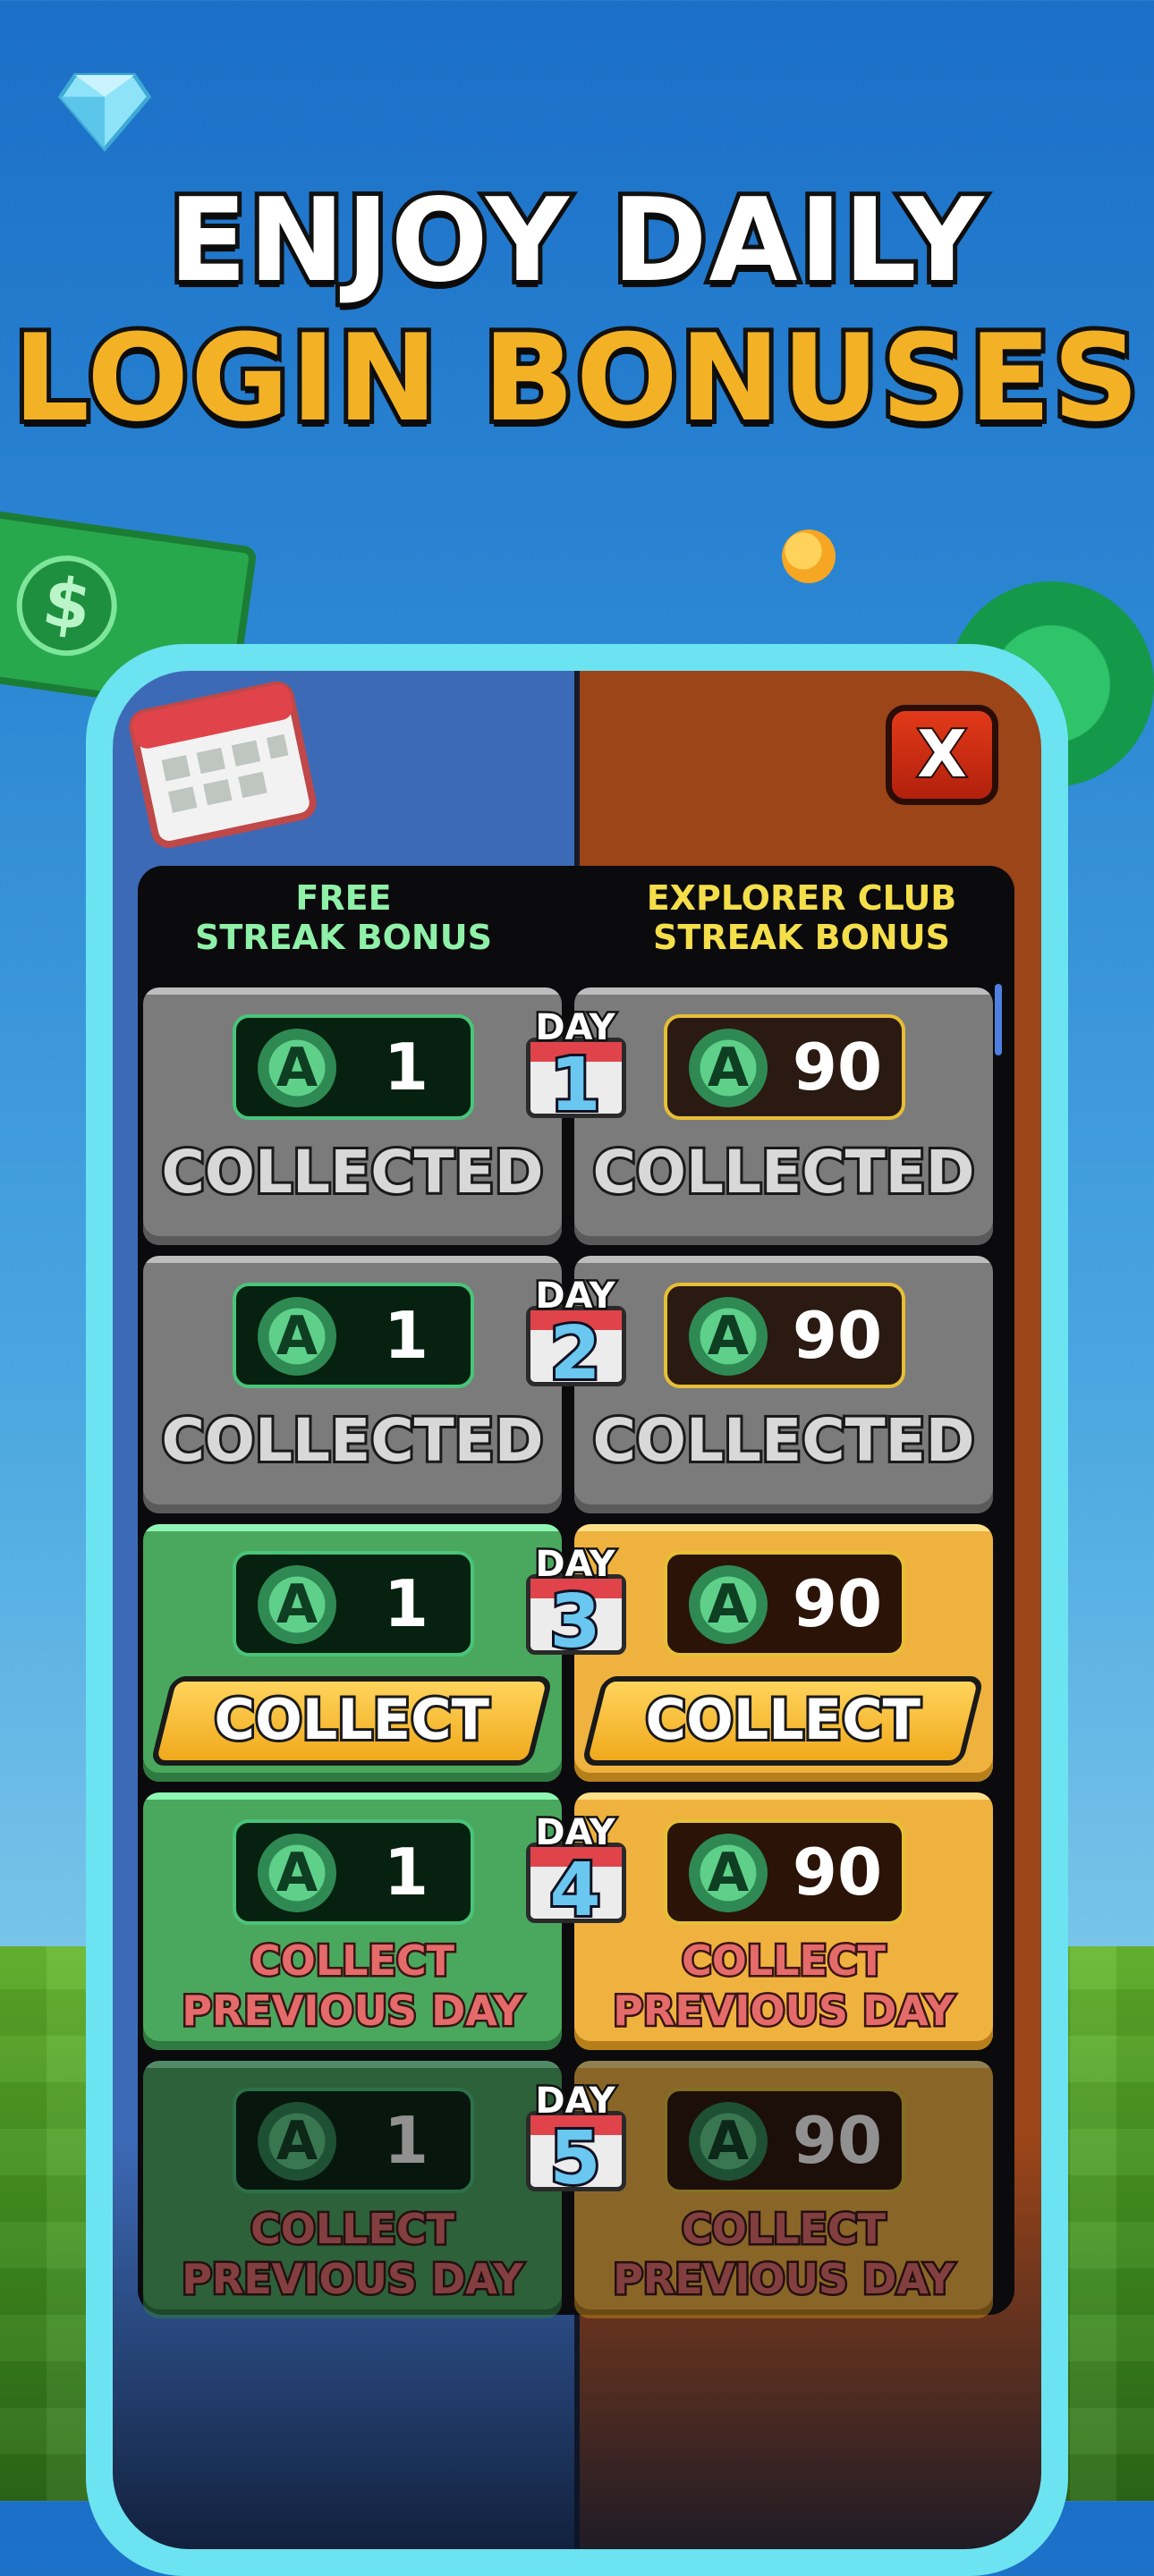 This screenshot has width=1154, height=2576. Describe the element at coordinates (575, 1890) in the screenshot. I see `day-number: 4` at that location.